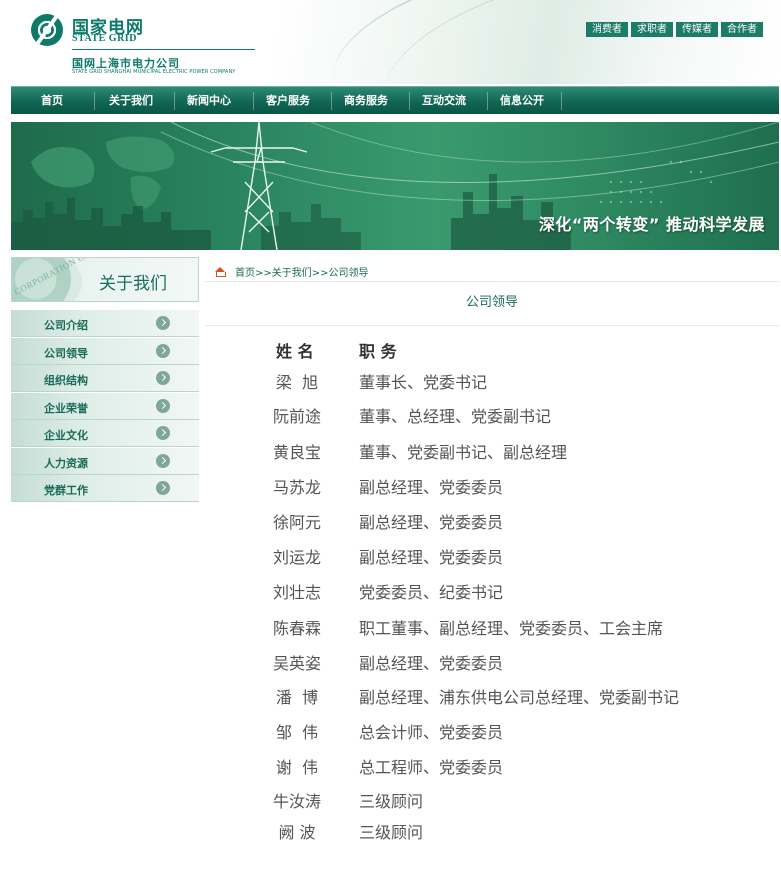  I want to click on sidebar-item-culture: 企业文化, so click(105, 433).